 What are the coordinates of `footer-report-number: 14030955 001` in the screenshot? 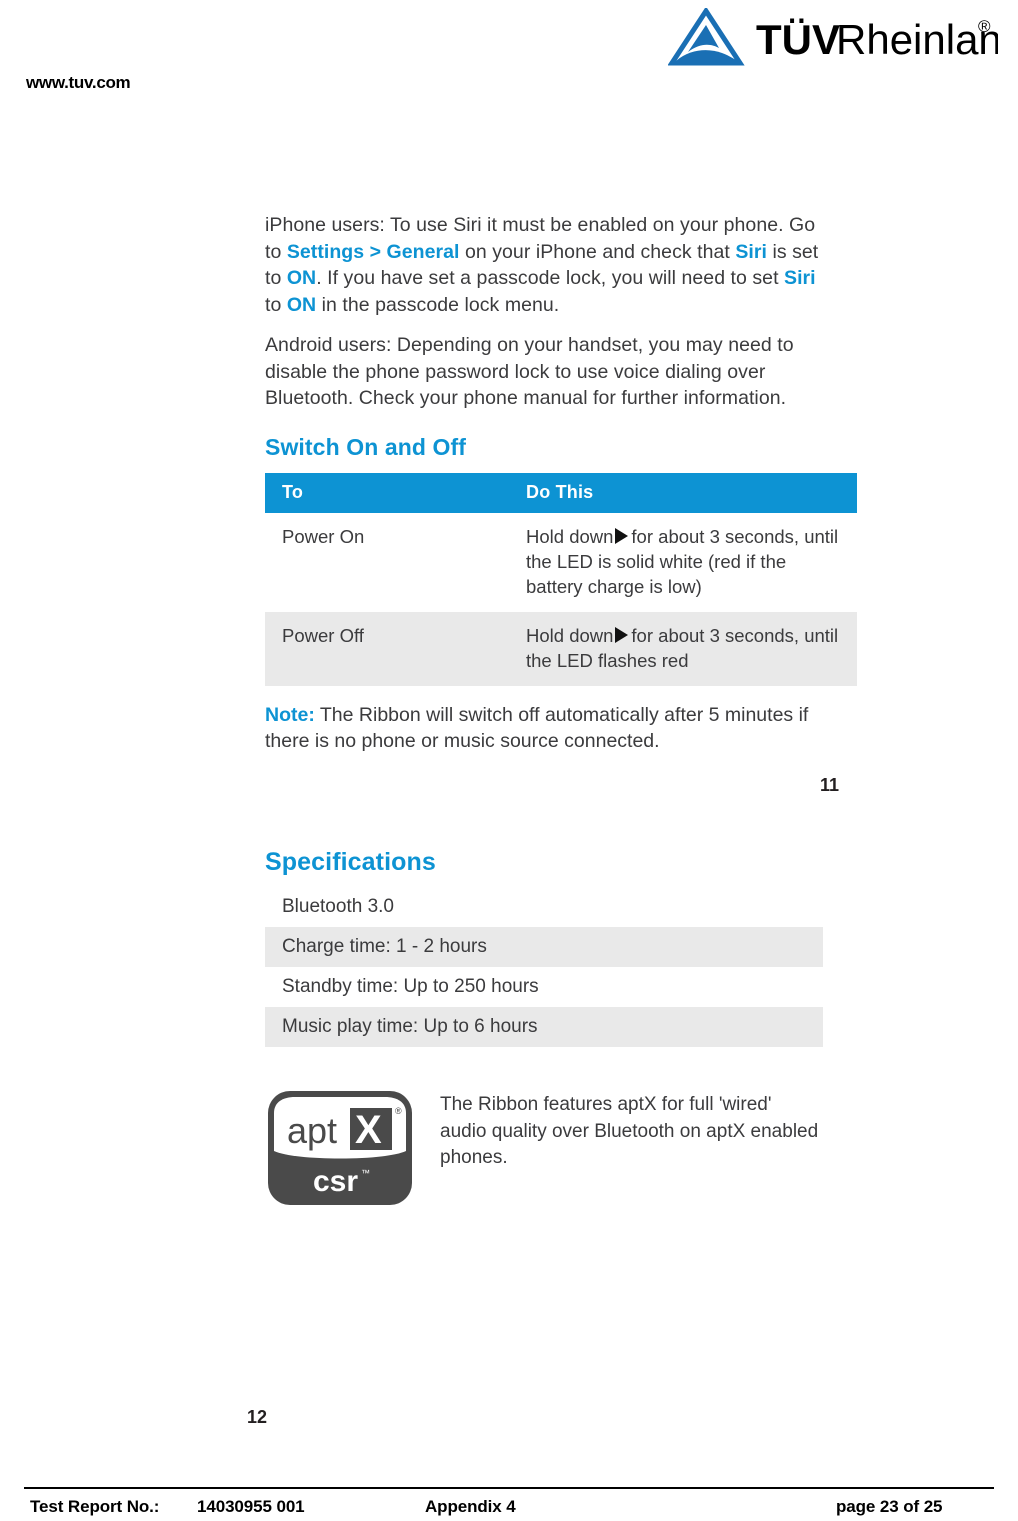 It's located at (251, 1506).